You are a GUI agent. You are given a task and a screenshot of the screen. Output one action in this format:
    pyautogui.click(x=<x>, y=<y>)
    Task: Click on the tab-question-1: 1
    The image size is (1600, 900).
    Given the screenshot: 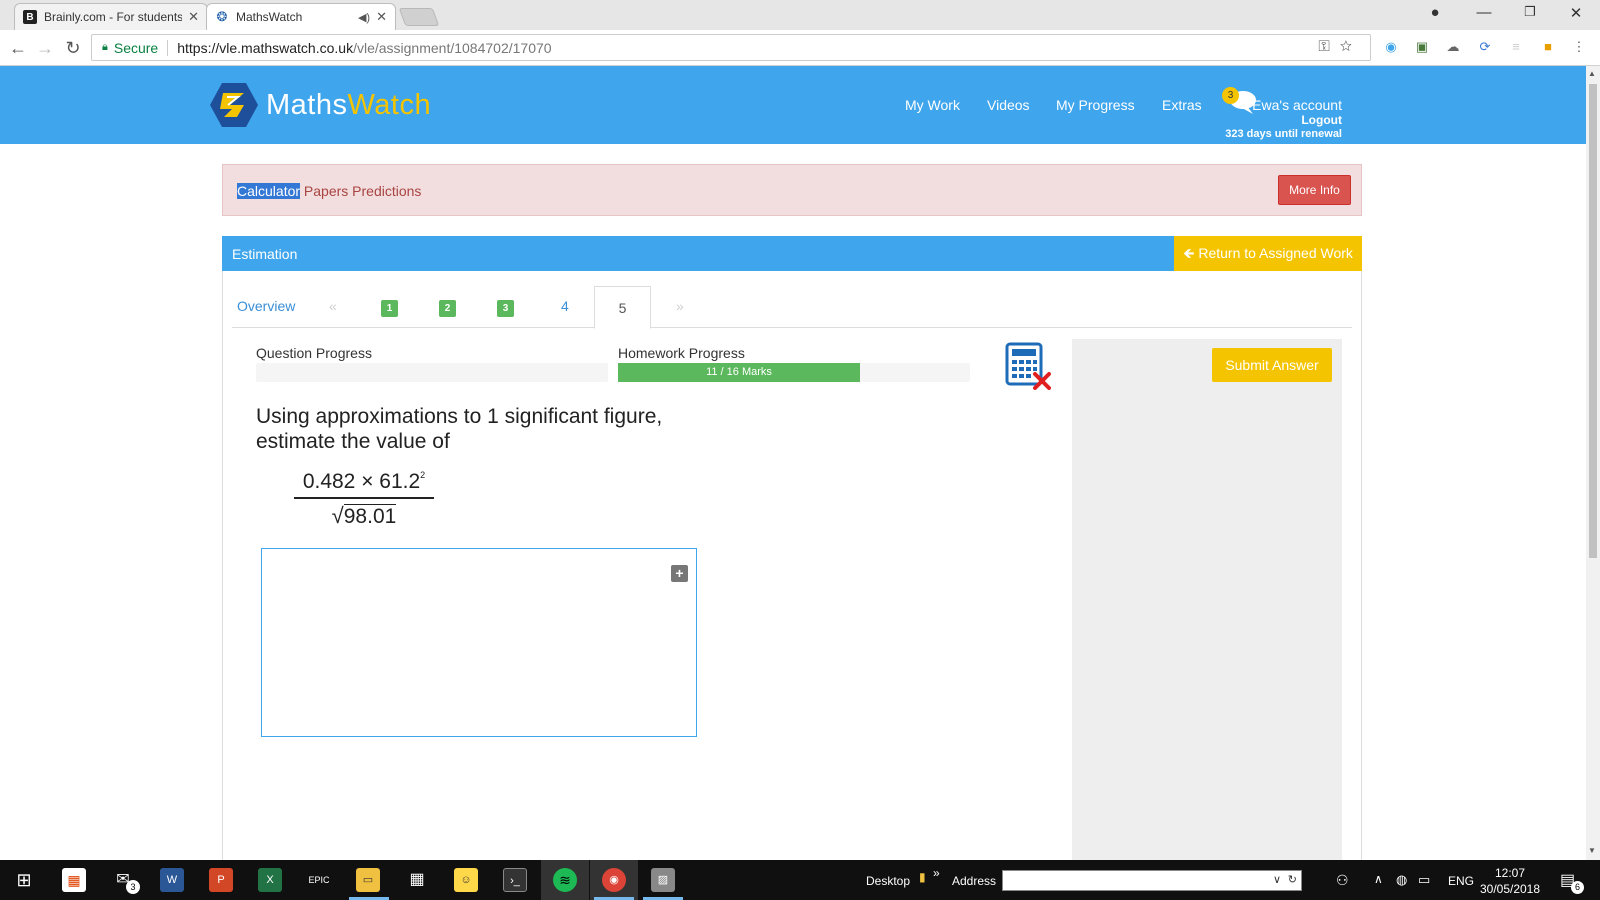 What is the action you would take?
    pyautogui.click(x=389, y=308)
    